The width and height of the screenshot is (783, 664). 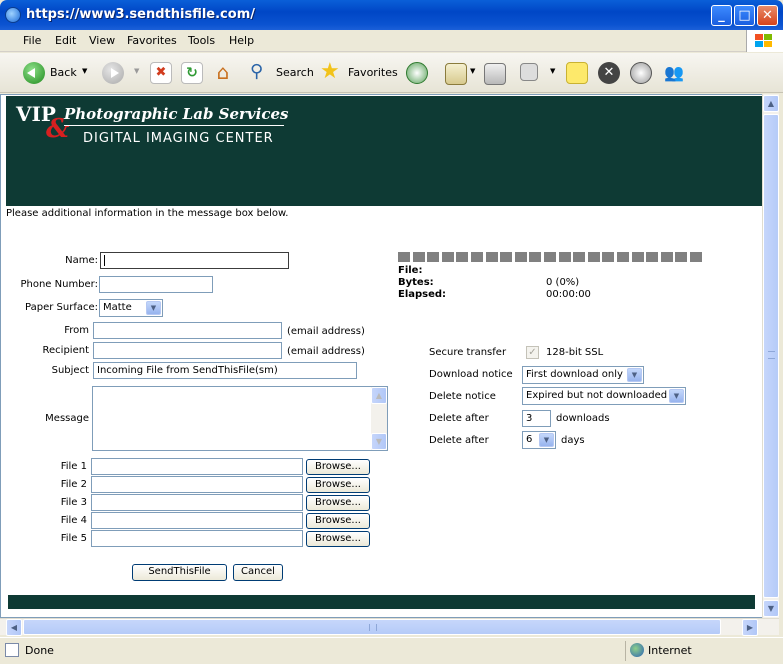 I want to click on secure-transfer-checkbox: ✓, so click(x=532, y=352).